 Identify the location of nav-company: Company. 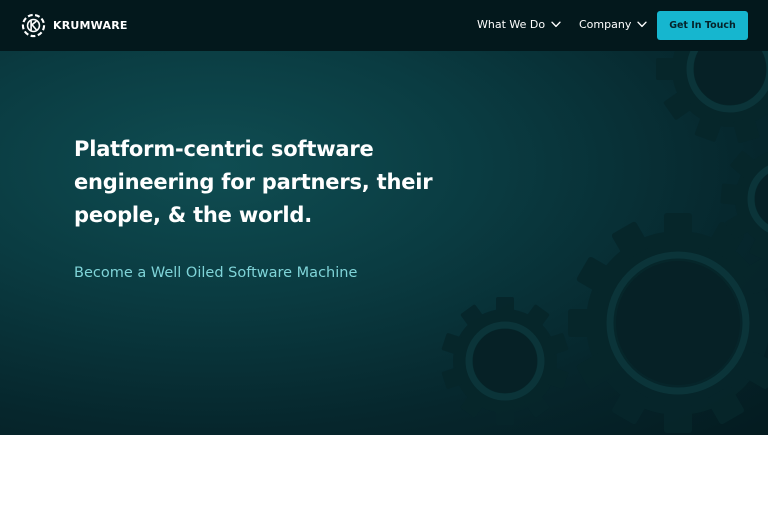
(613, 24).